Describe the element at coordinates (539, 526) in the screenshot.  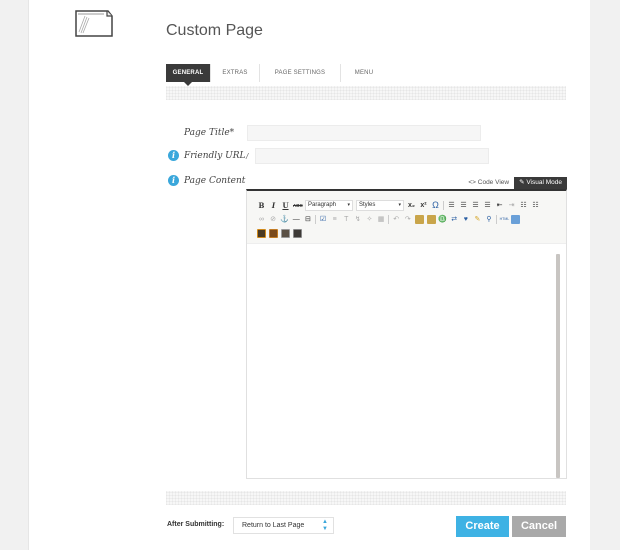
I see `cancel-button: Cancel` at that location.